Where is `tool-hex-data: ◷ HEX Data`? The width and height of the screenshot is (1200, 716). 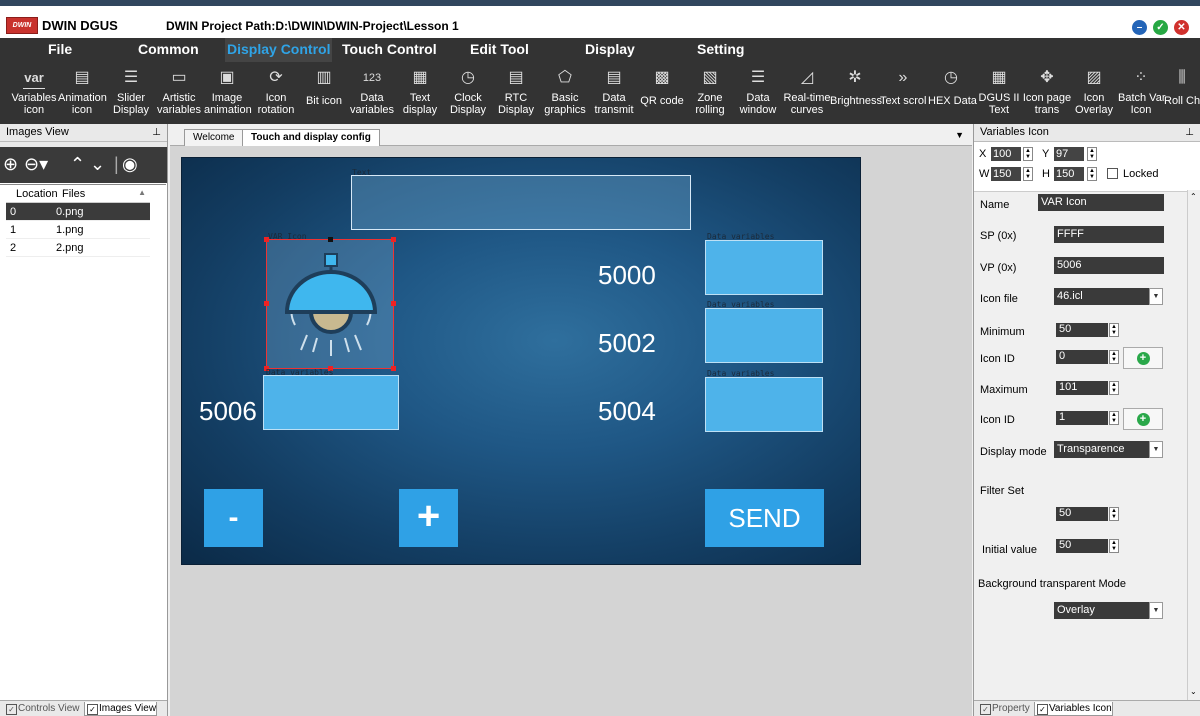
tool-hex-data: ◷ HEX Data is located at coordinates (952, 93).